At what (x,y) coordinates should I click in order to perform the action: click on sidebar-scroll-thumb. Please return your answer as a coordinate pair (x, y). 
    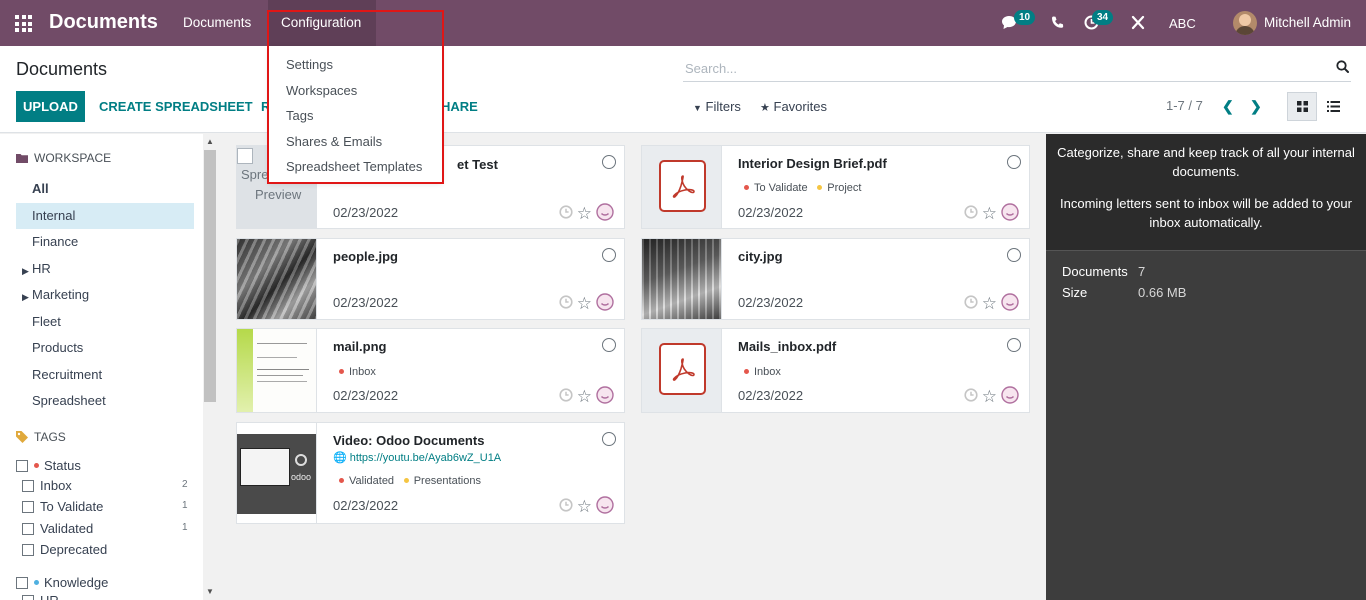
    Looking at the image, I should click on (210, 276).